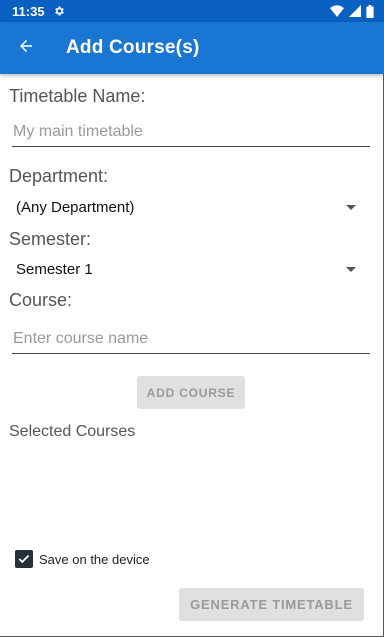 The image size is (384, 637). Describe the element at coordinates (192, 11) in the screenshot. I see `status-bar: 11:35` at that location.